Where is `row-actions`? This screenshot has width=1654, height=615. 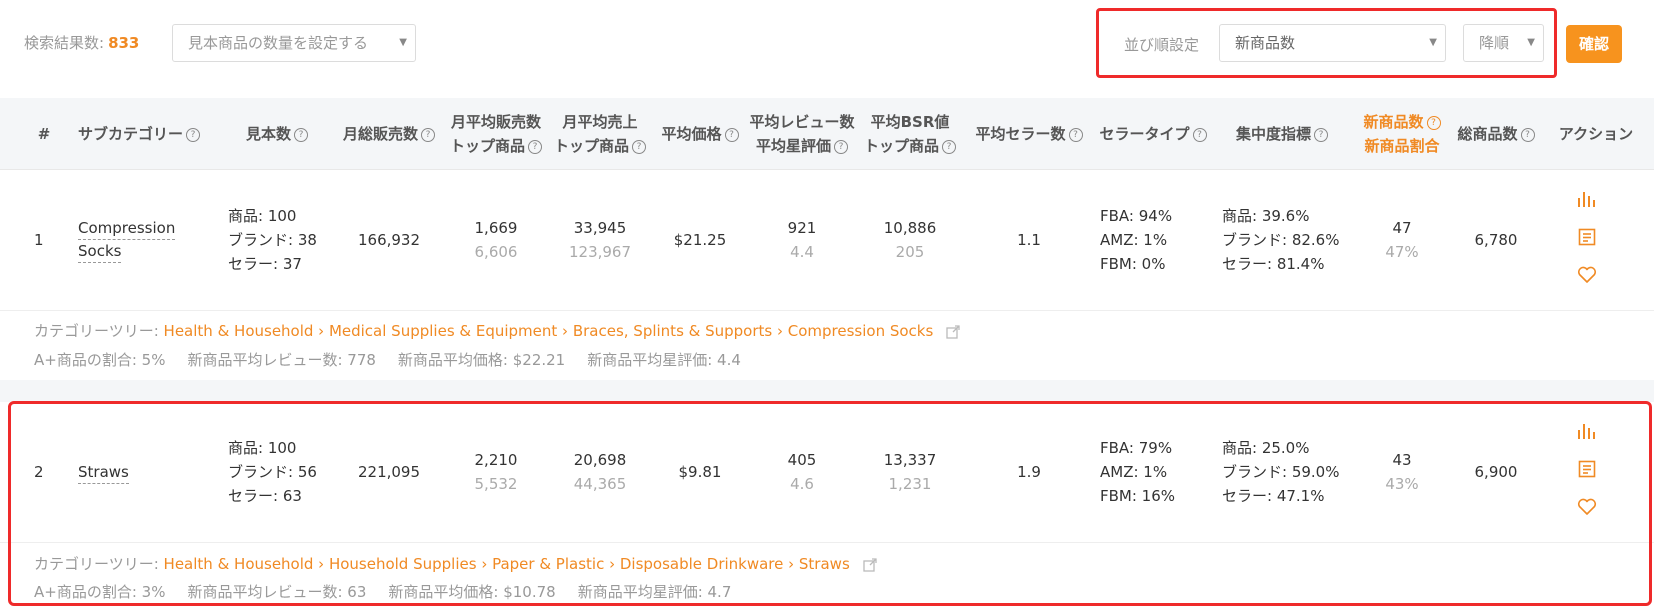 row-actions is located at coordinates (1587, 237).